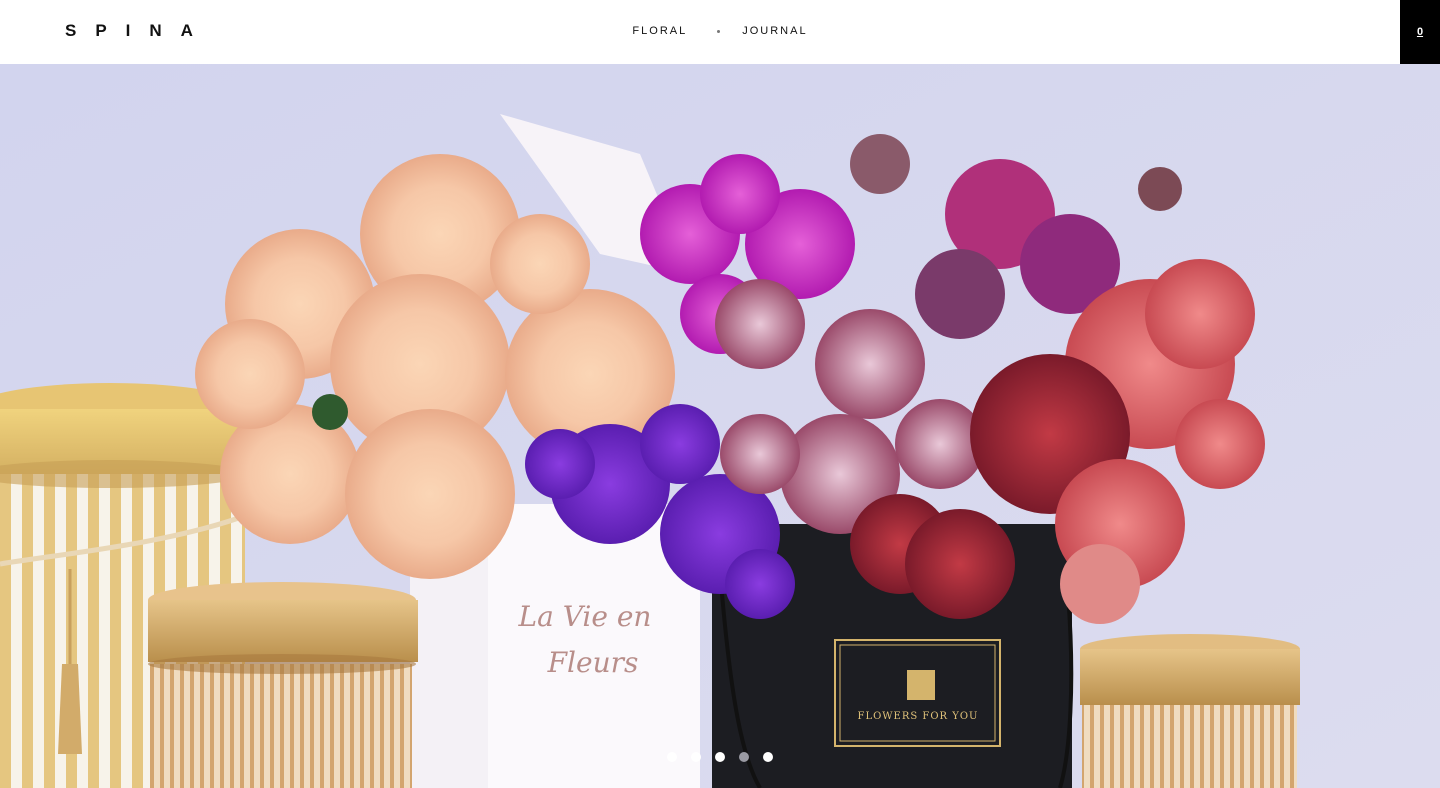 The height and width of the screenshot is (788, 1440). I want to click on svg-text: Fleurs, so click(593, 662).